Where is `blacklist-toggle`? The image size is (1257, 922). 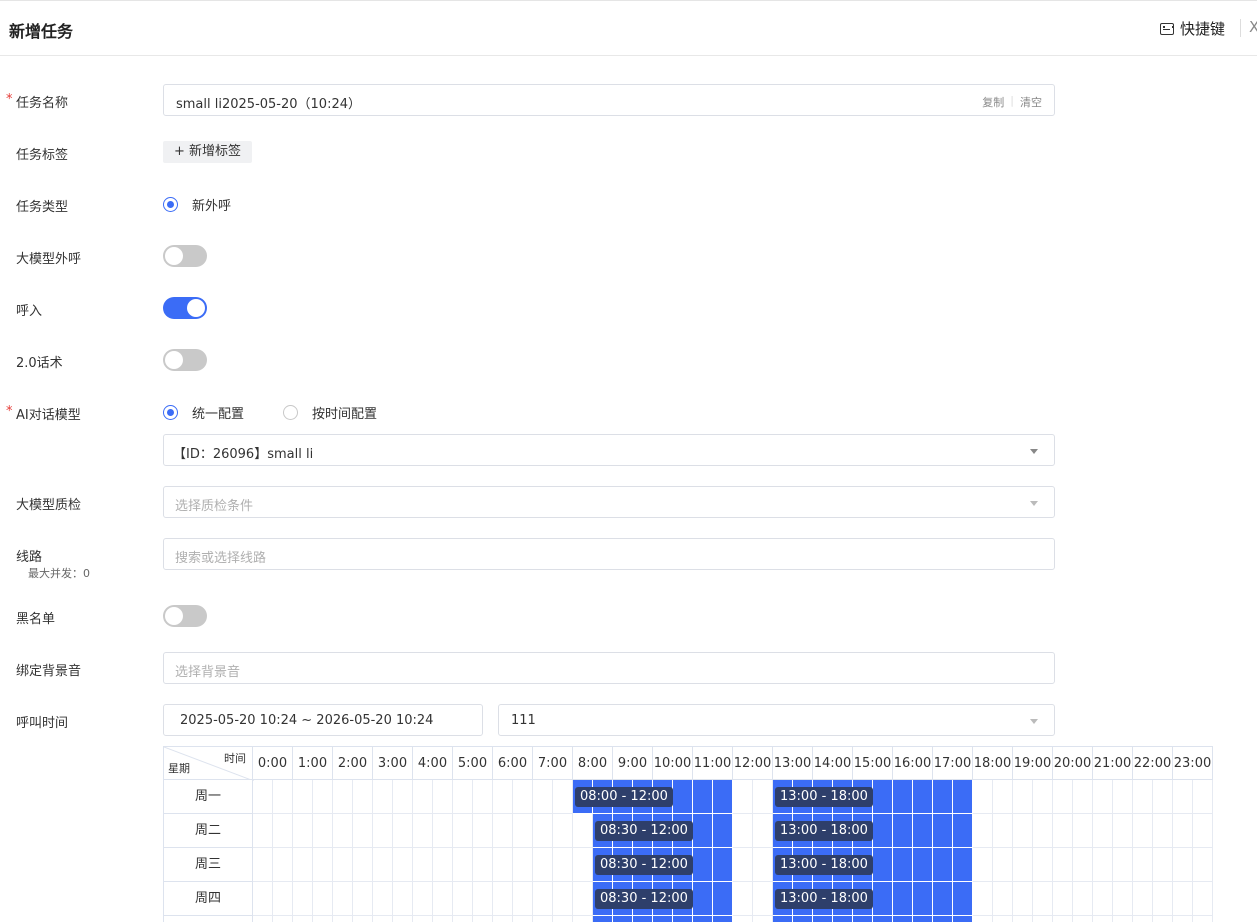 blacklist-toggle is located at coordinates (185, 616).